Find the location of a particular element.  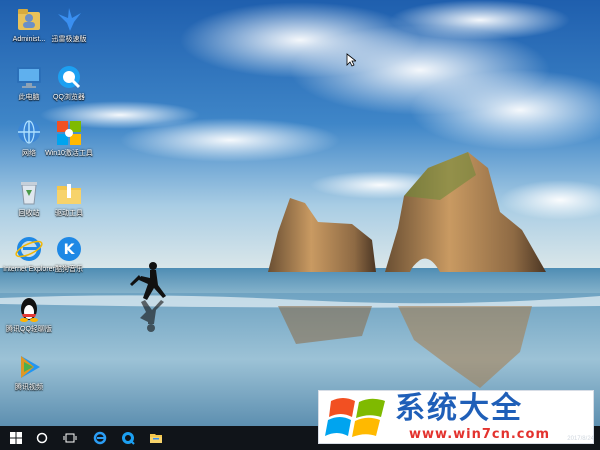

windows-start-icon is located at coordinates (16, 438).